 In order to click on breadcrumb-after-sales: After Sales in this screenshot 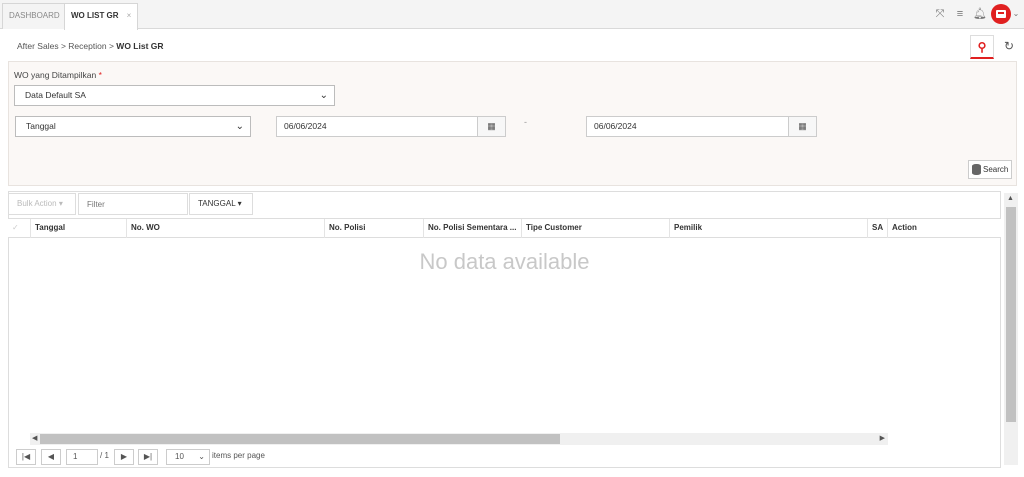, I will do `click(38, 46)`.